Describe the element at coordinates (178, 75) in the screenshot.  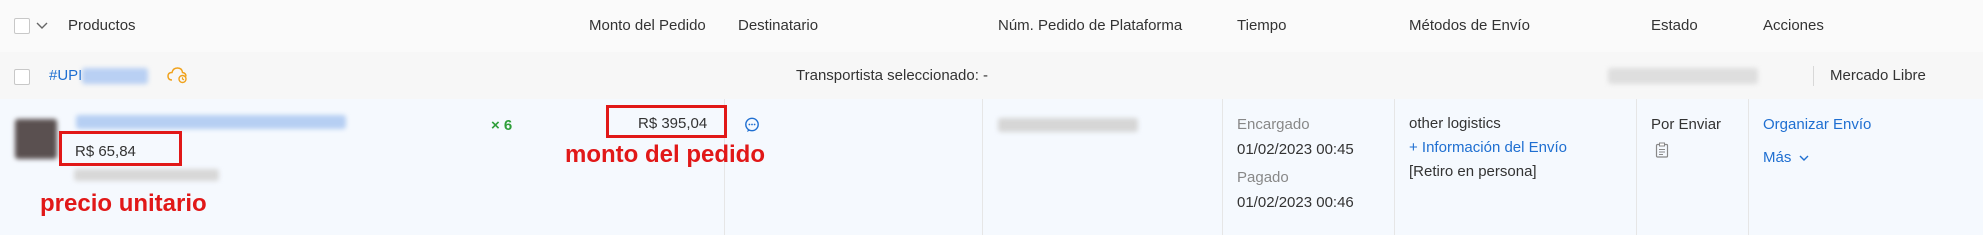
I see `cloud-sync-icon` at that location.